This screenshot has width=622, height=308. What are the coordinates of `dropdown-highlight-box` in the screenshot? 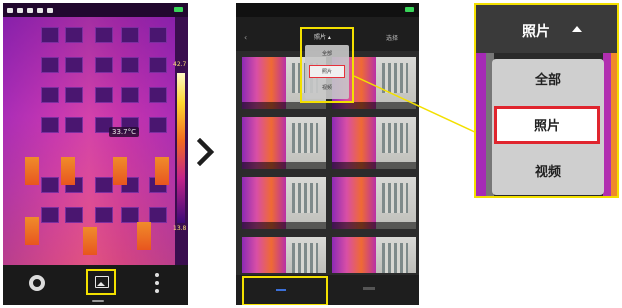 It's located at (327, 65).